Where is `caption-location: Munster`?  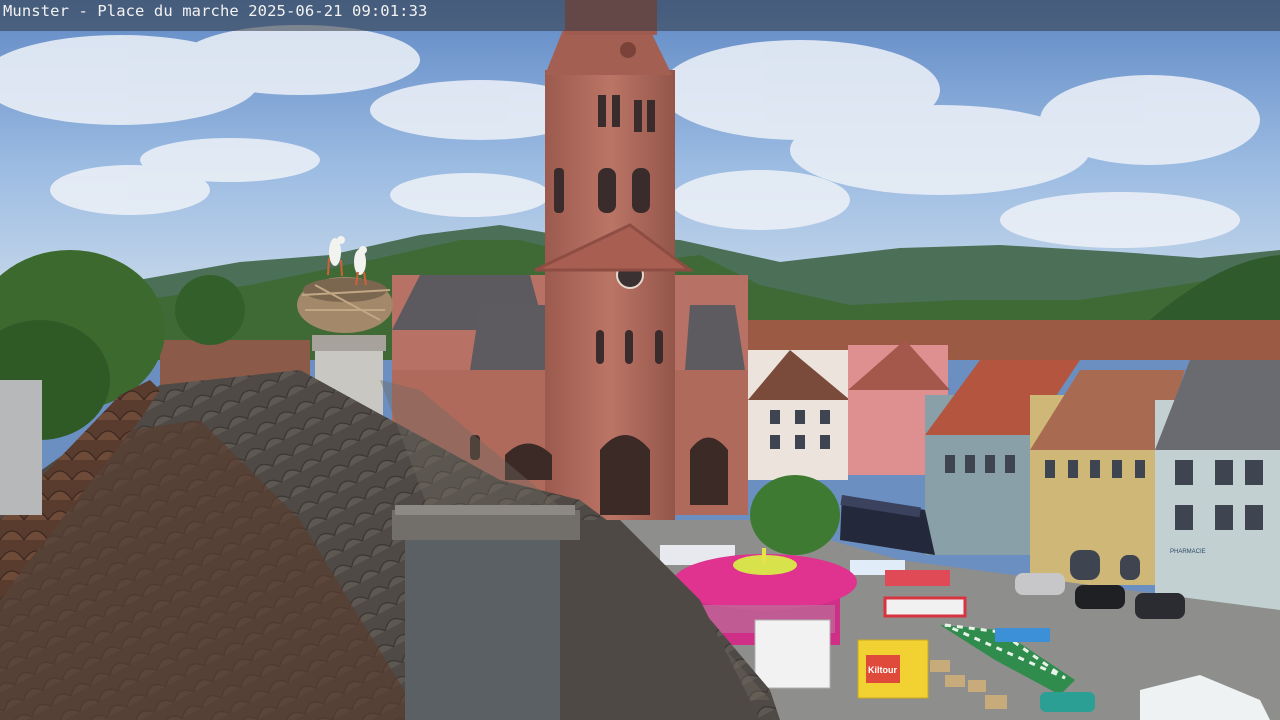 caption-location: Munster is located at coordinates (36, 11).